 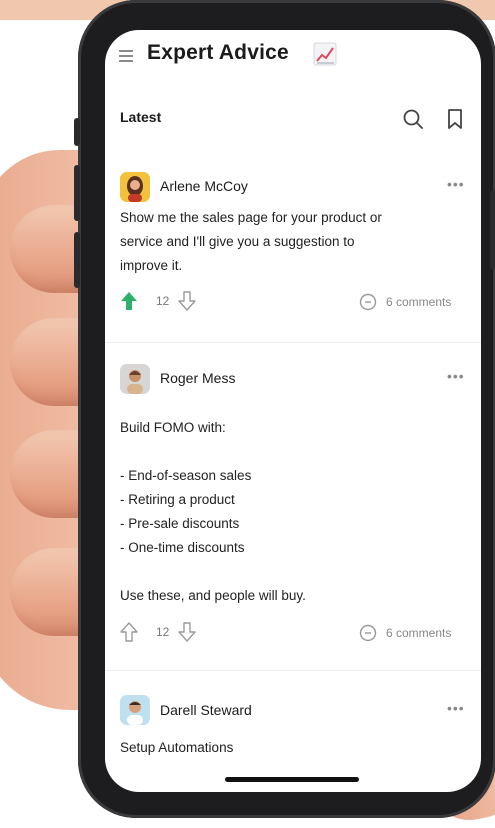 I want to click on search-icon, so click(x=413, y=119).